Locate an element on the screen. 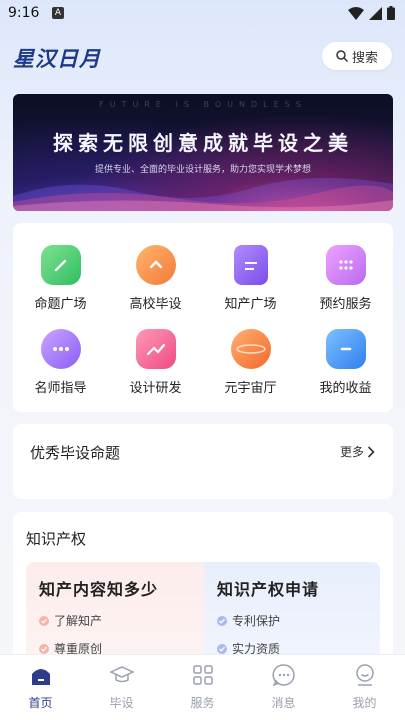  service-label: 我的收益 is located at coordinates (345, 388).